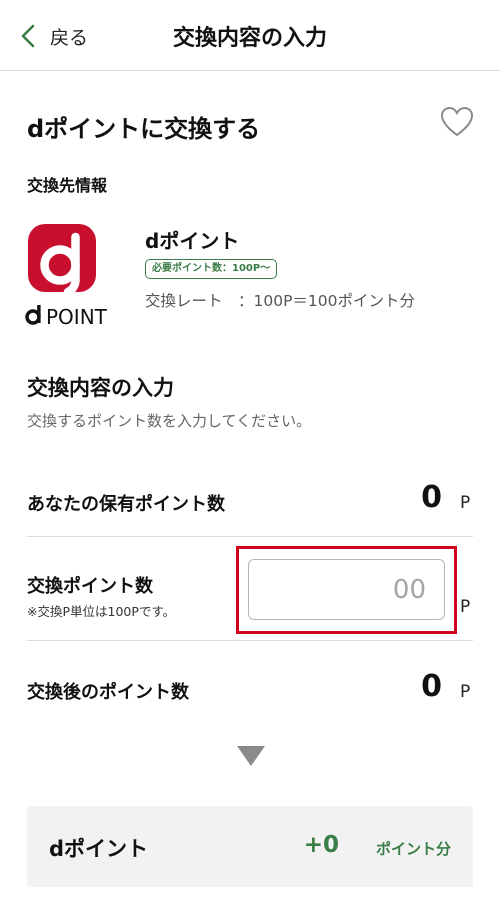 The height and width of the screenshot is (913, 500). What do you see at coordinates (101, 611) in the screenshot?
I see `exchange-unit-note: ※交換P単位は100Pです。` at bounding box center [101, 611].